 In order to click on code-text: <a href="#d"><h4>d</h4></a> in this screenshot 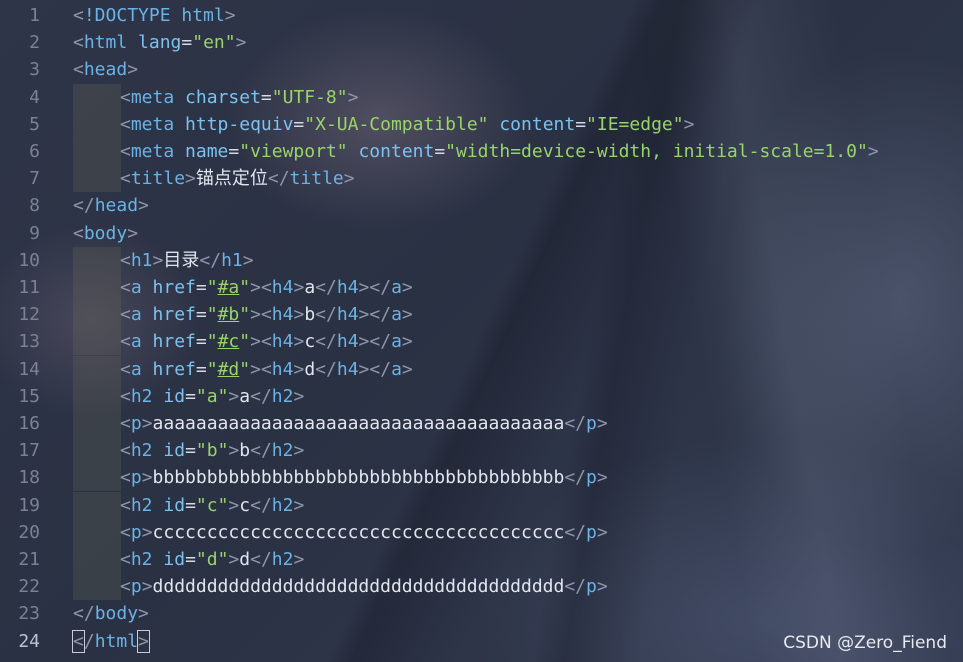, I will do `click(266, 369)`.